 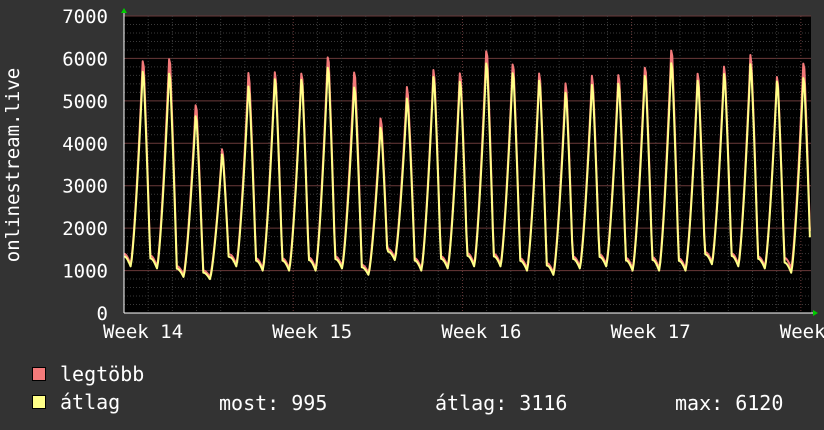 I want to click on y-tick-label: 3000, so click(x=85, y=187).